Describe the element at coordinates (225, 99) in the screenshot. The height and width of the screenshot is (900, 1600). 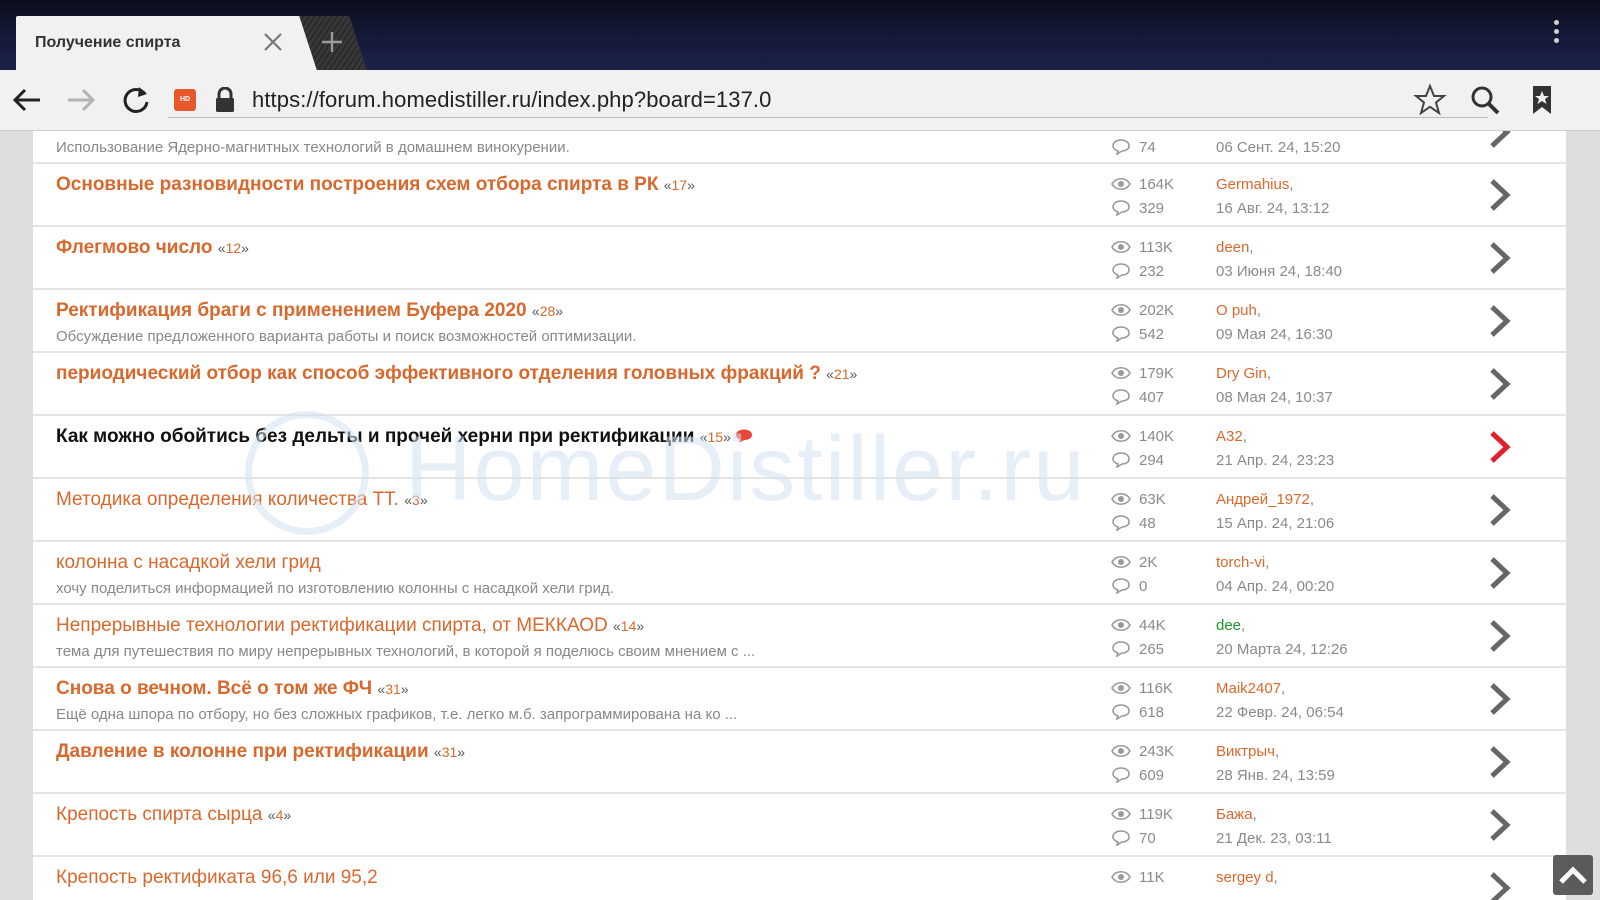
I see `lock-icon` at that location.